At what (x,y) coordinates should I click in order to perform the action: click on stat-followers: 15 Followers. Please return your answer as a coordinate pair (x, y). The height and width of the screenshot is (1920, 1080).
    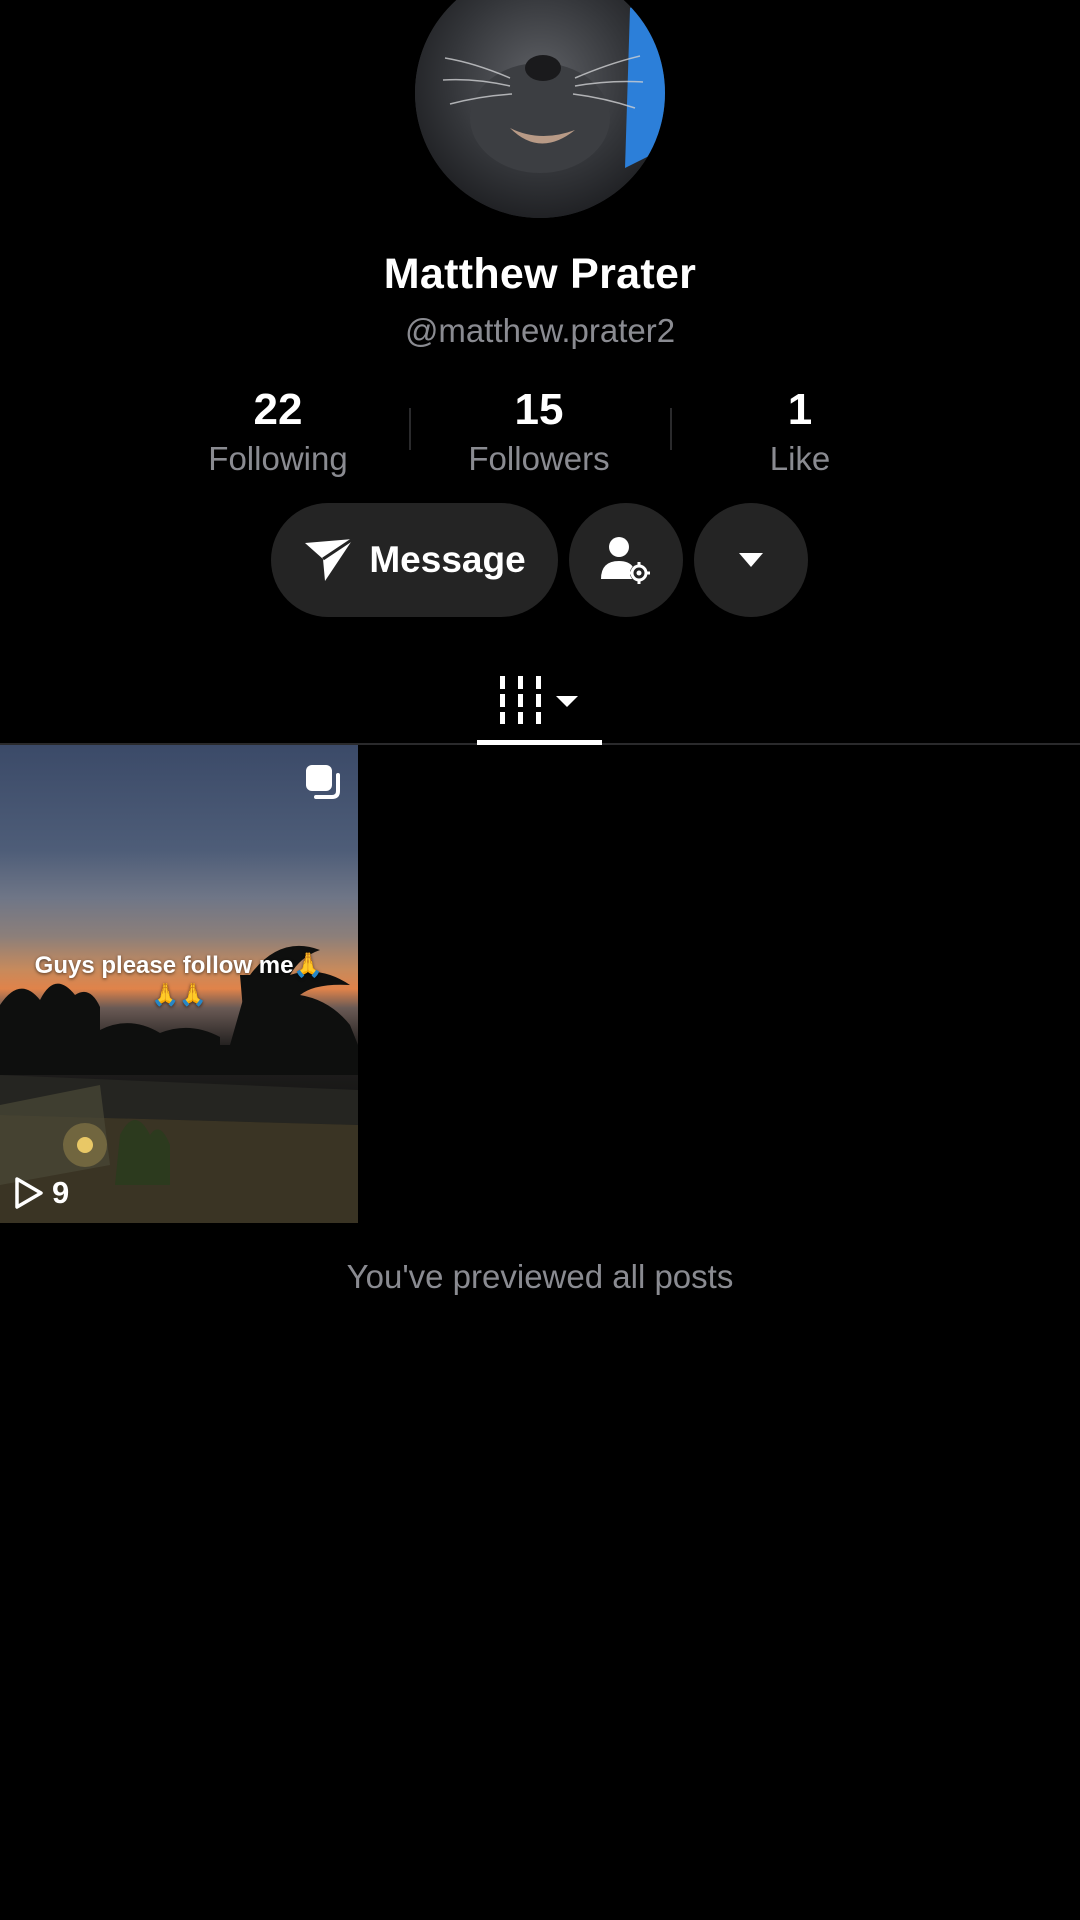
    Looking at the image, I should click on (539, 432).